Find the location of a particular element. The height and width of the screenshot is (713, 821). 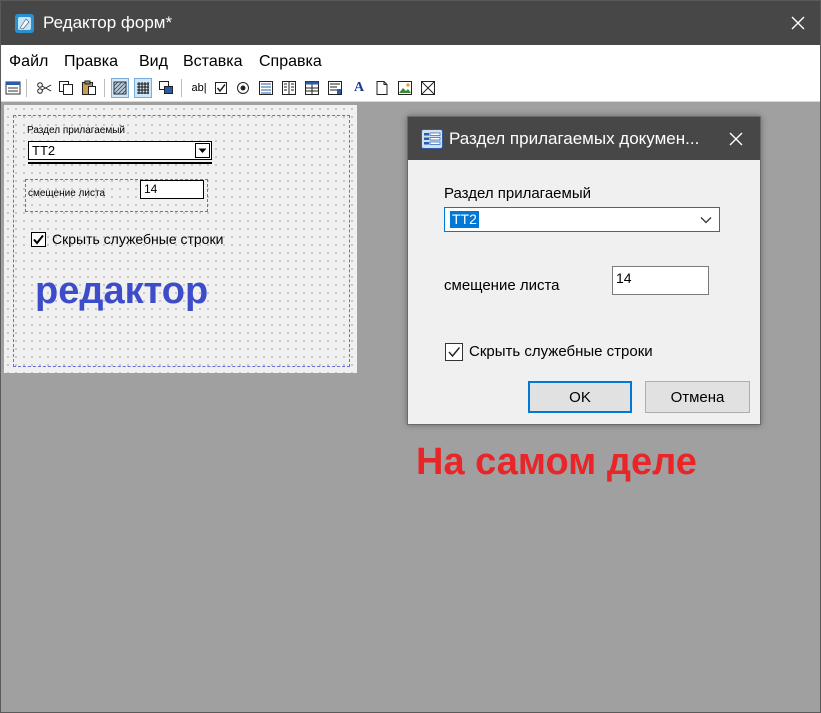

dialog-offset-input: 14 is located at coordinates (660, 280).